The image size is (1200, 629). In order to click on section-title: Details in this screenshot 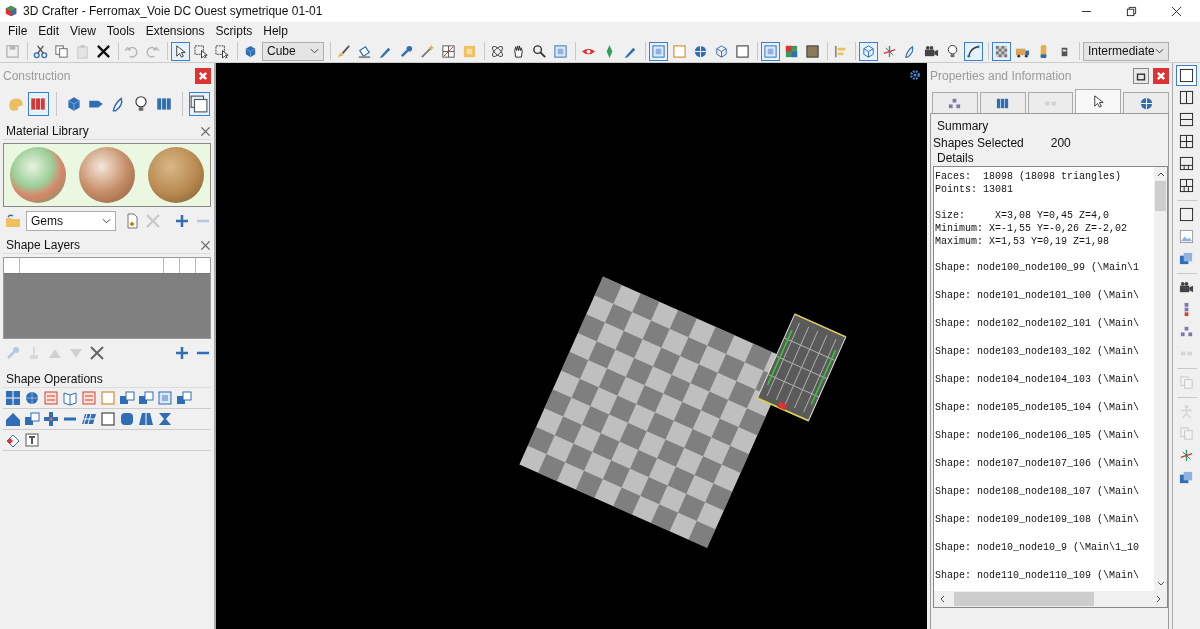, I will do `click(955, 158)`.